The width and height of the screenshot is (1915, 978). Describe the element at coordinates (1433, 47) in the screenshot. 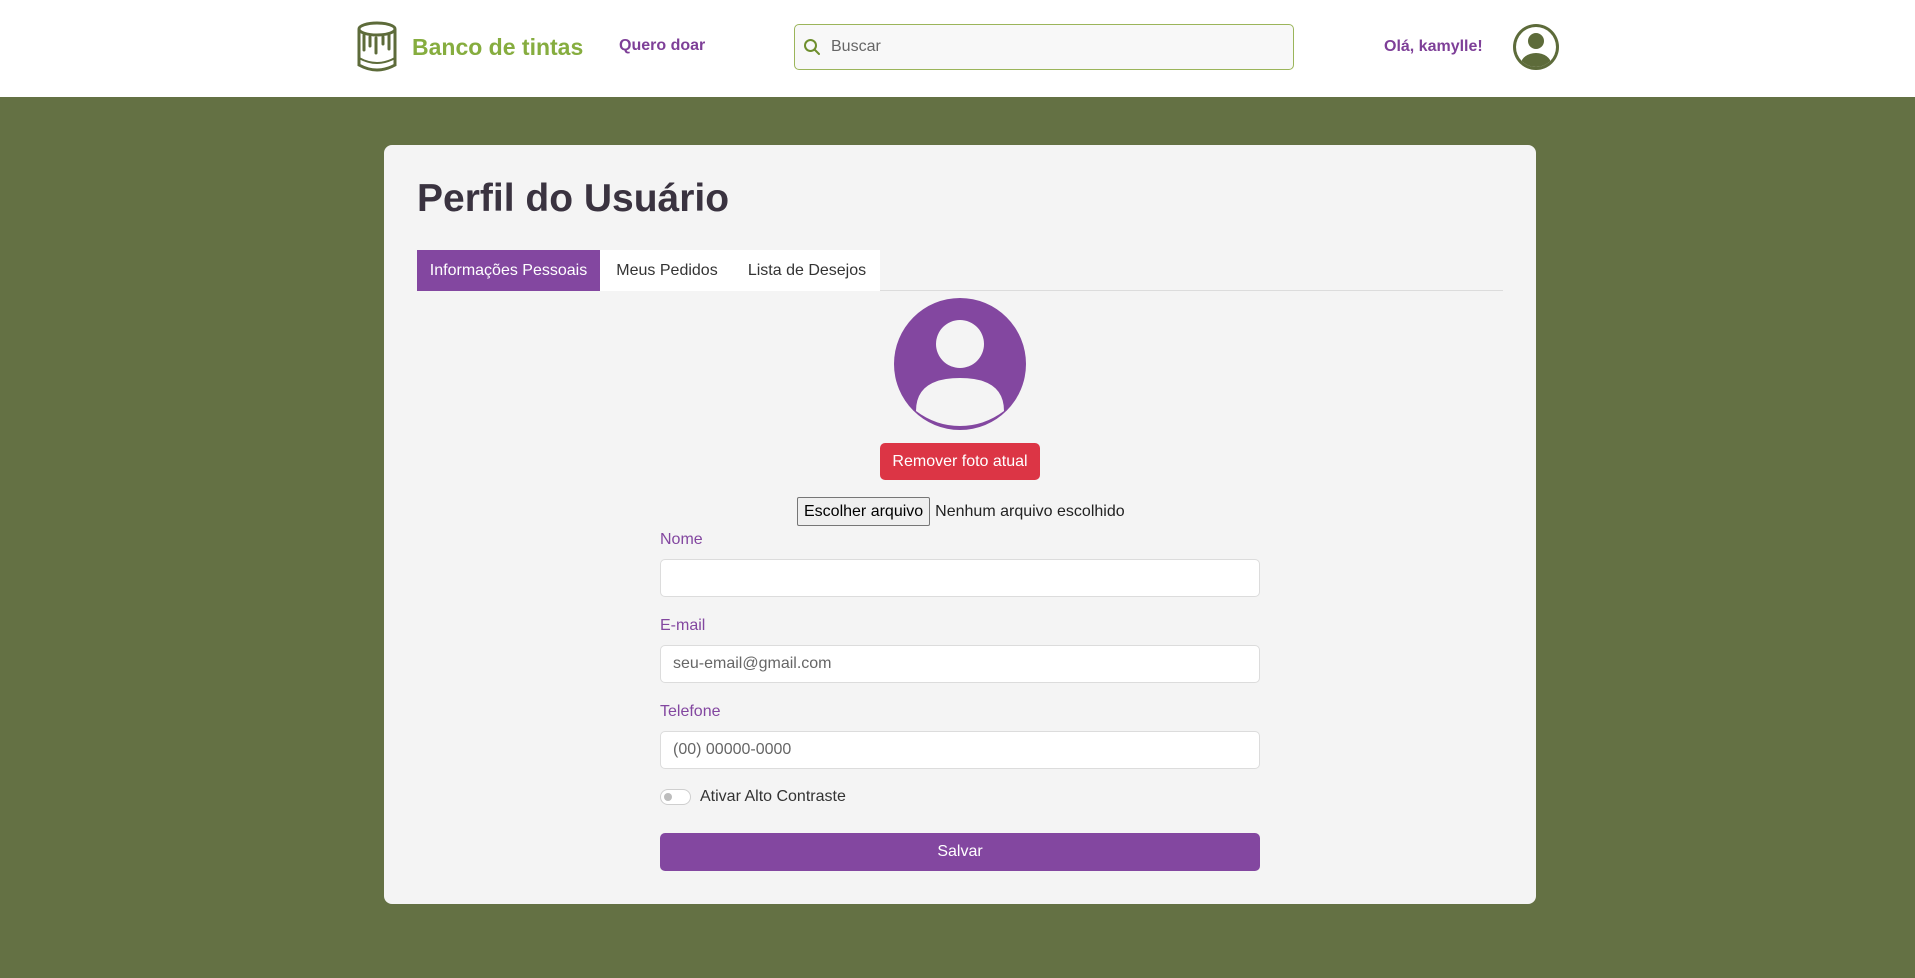

I see `user-greeting: Olá, kamylle!` at that location.